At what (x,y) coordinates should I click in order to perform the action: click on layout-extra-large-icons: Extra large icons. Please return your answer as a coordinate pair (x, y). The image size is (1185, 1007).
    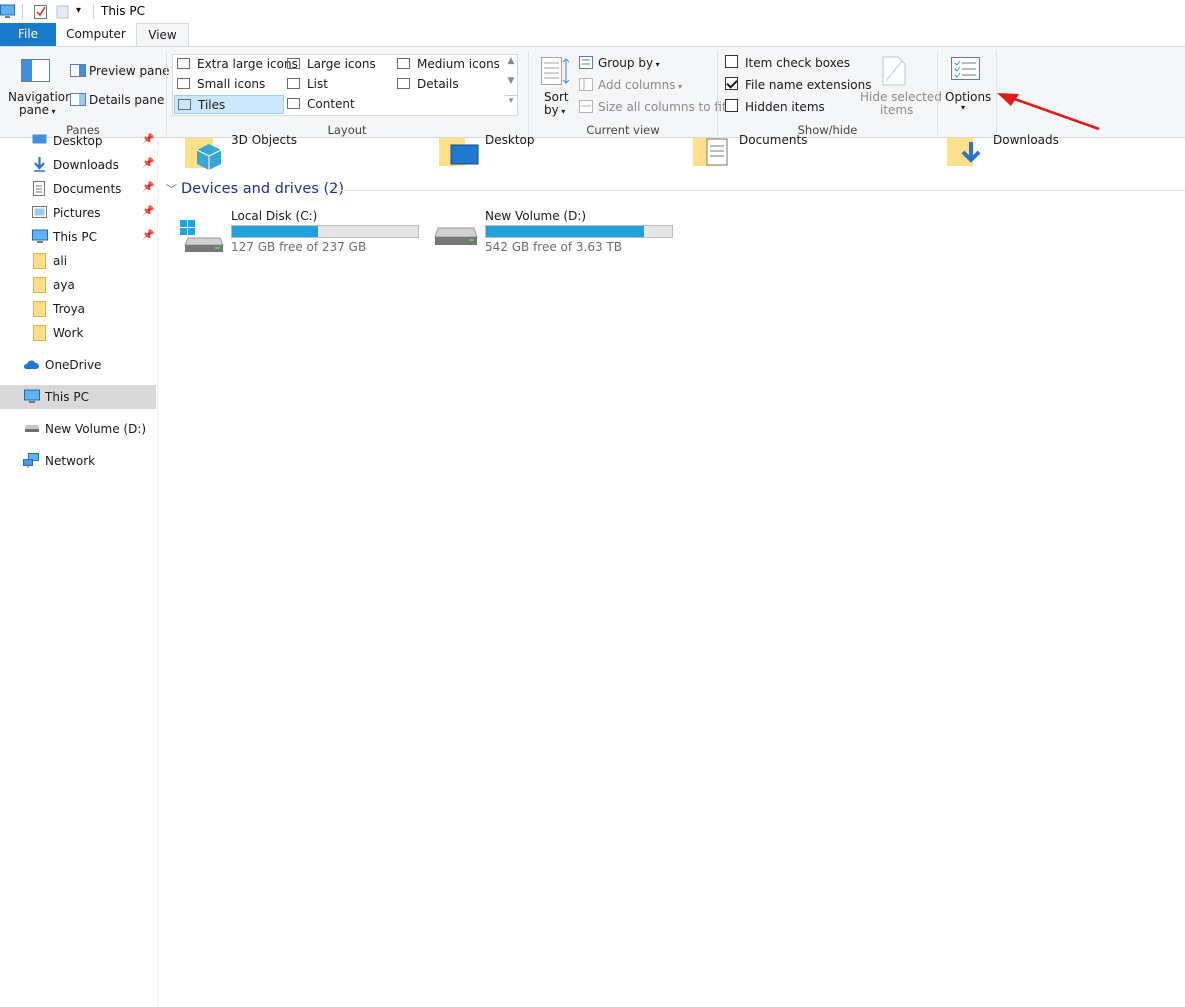
    Looking at the image, I should click on (236, 64).